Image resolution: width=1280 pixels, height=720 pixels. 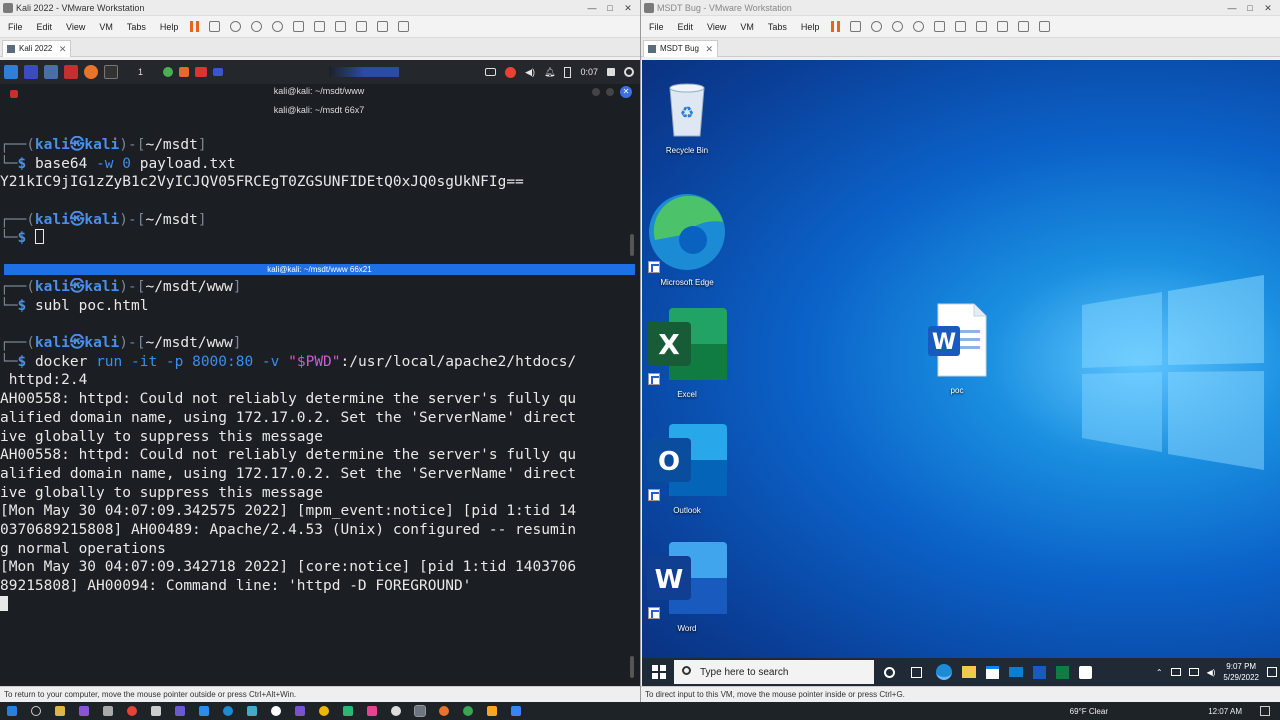 What do you see at coordinates (659, 672) in the screenshot?
I see `windows-start-icon` at bounding box center [659, 672].